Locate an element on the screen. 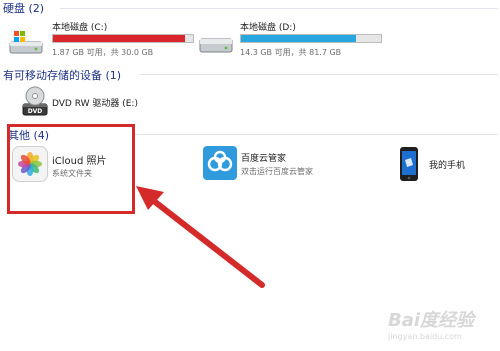  watermark-logo: Bai度经验 jingyan.baidu.com is located at coordinates (443, 326).